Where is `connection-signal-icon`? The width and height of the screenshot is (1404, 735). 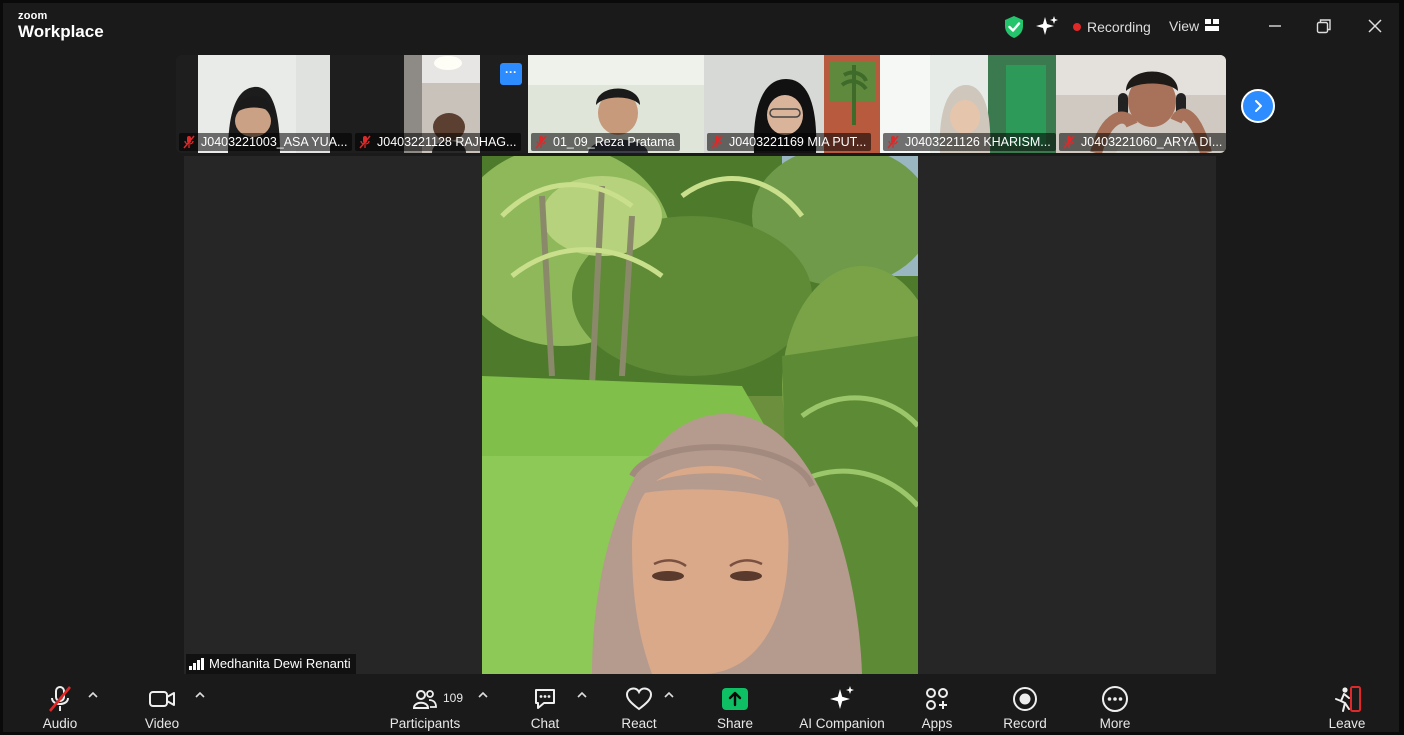
connection-signal-icon is located at coordinates (197, 664).